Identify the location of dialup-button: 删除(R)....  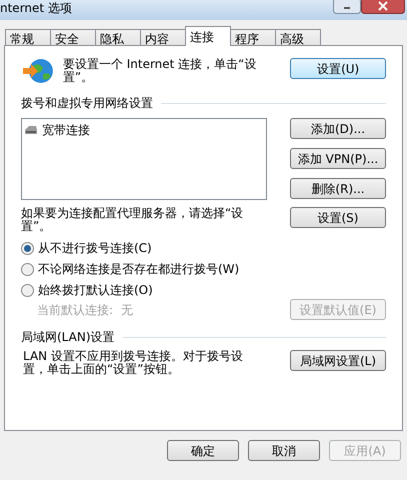
(338, 188).